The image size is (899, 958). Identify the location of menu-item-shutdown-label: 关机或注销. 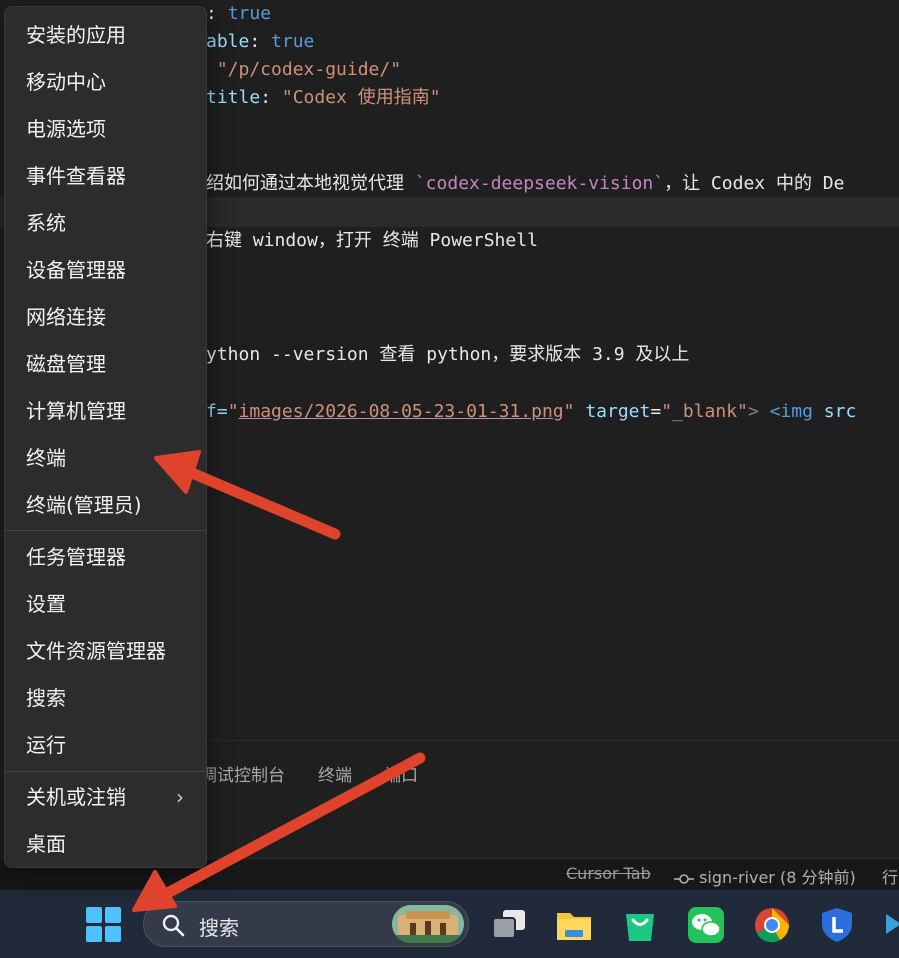
(76, 797).